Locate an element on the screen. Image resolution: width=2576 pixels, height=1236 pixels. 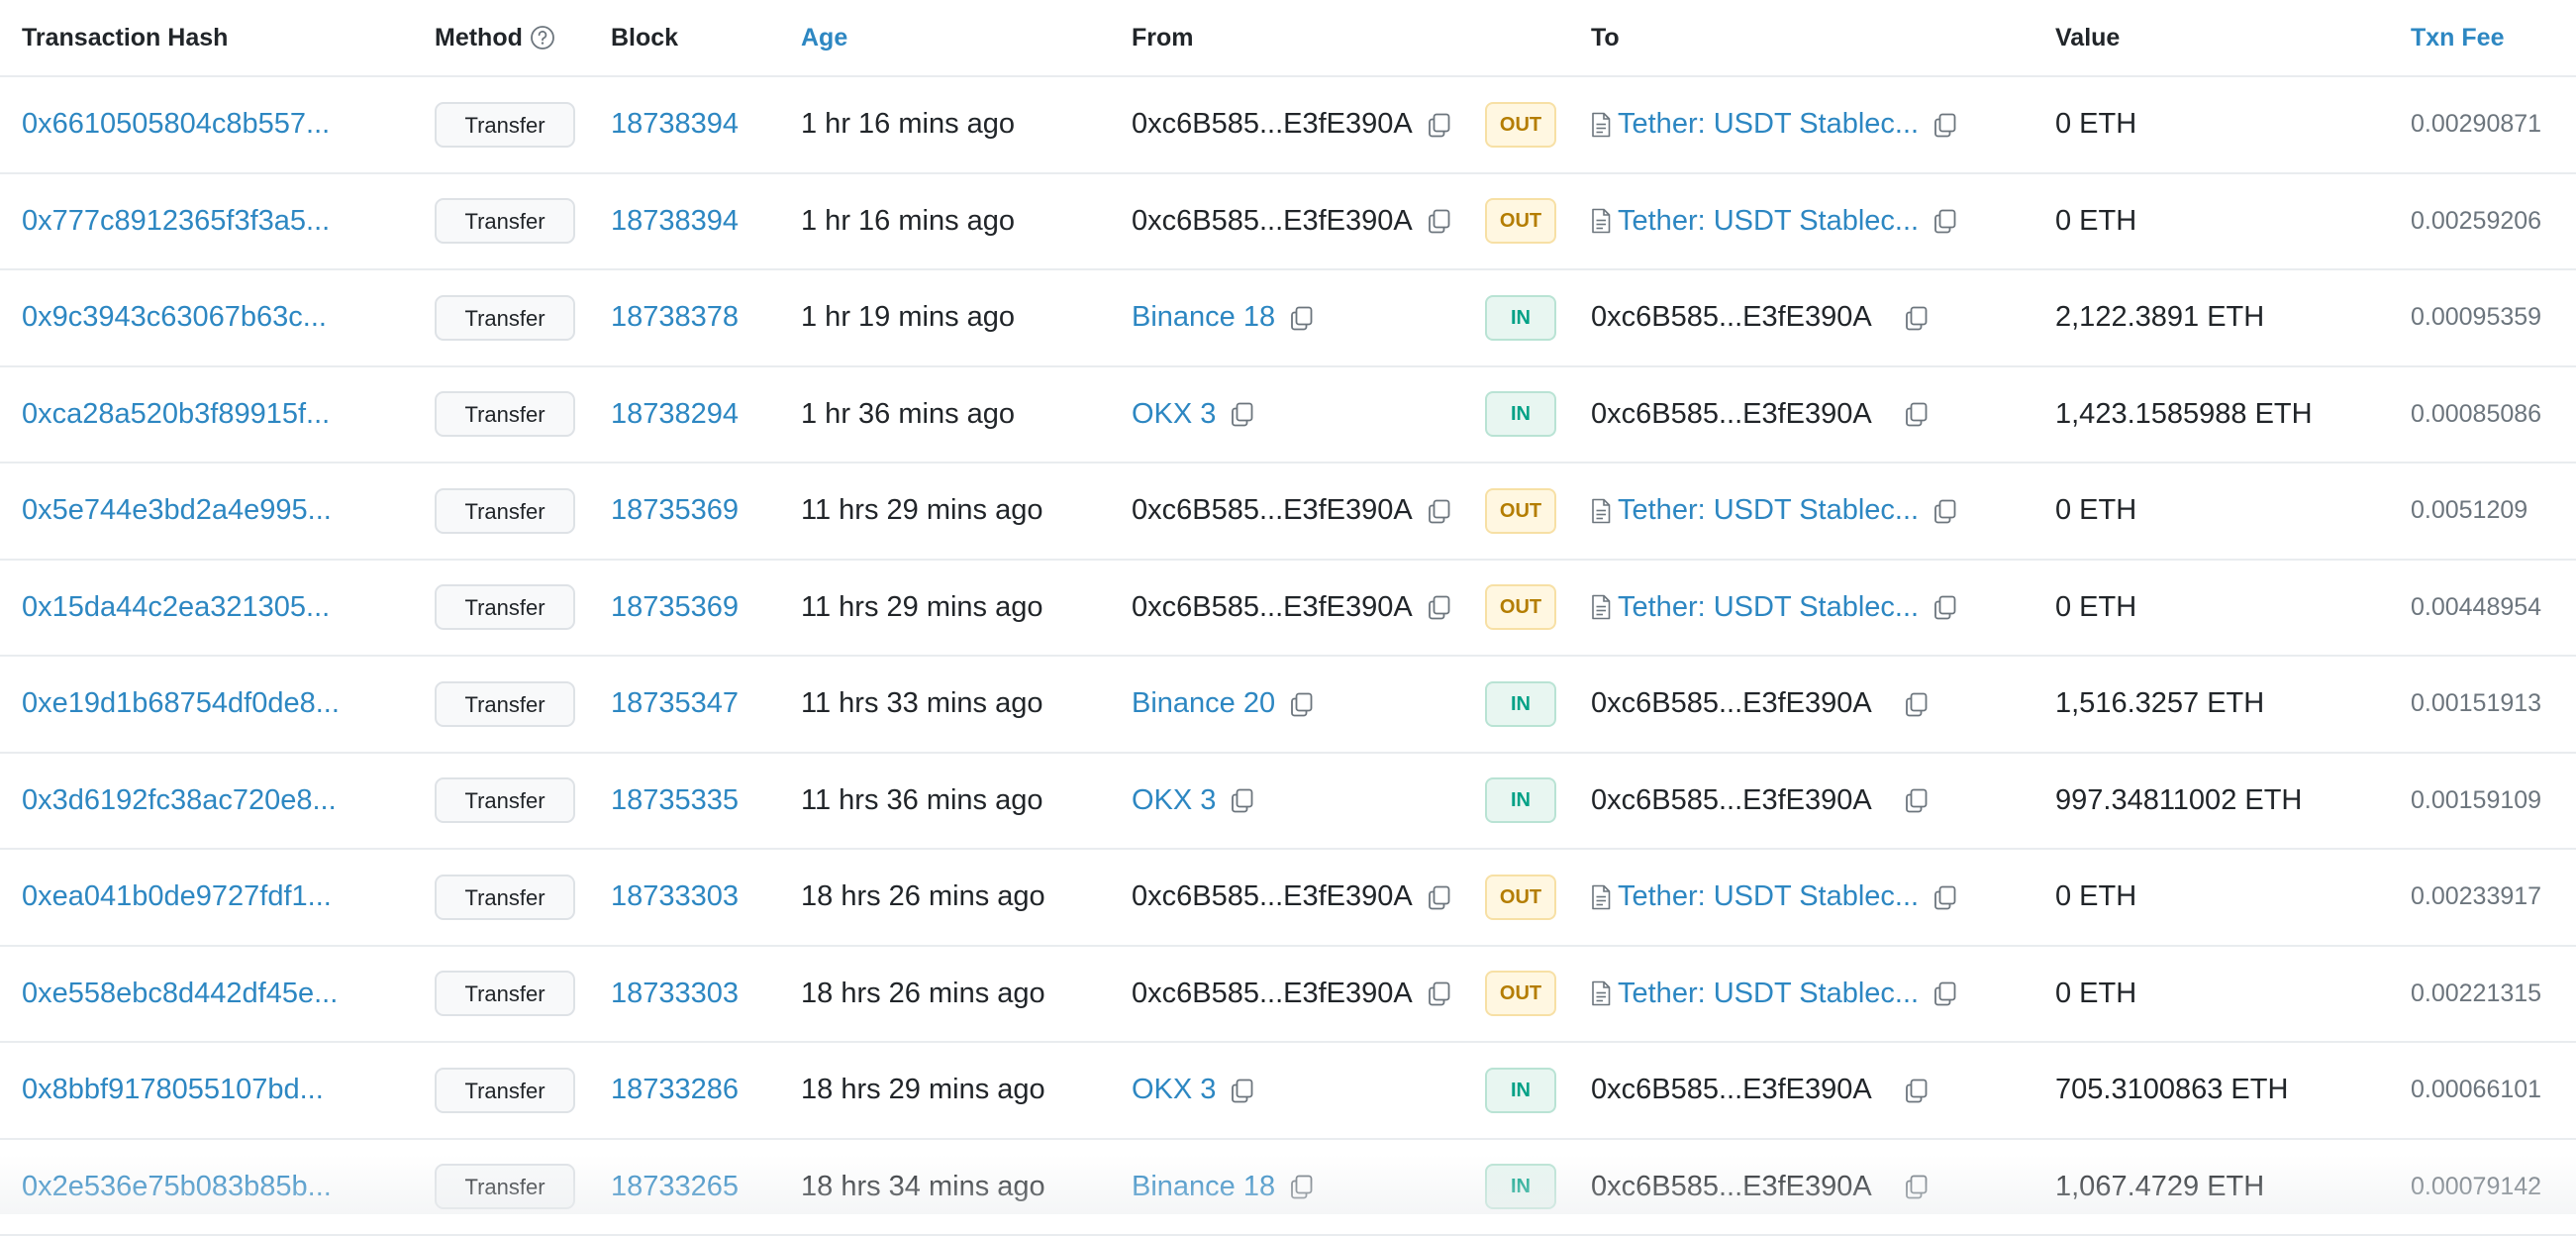
block-link: 18735347 is located at coordinates (675, 703).